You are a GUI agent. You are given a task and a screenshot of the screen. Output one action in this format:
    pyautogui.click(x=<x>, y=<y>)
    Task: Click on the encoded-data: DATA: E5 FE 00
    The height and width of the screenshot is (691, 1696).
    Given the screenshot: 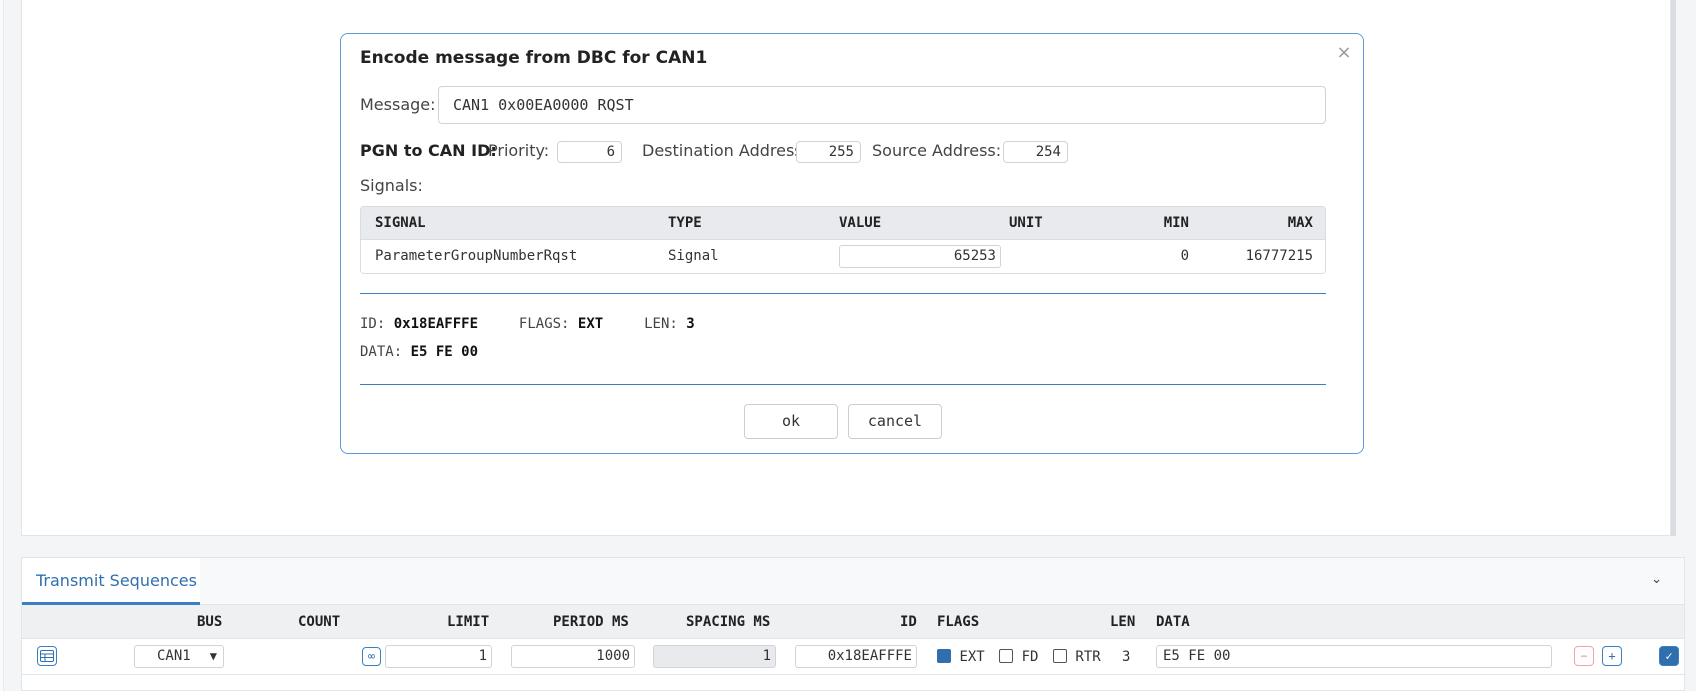 What is the action you would take?
    pyautogui.click(x=419, y=352)
    